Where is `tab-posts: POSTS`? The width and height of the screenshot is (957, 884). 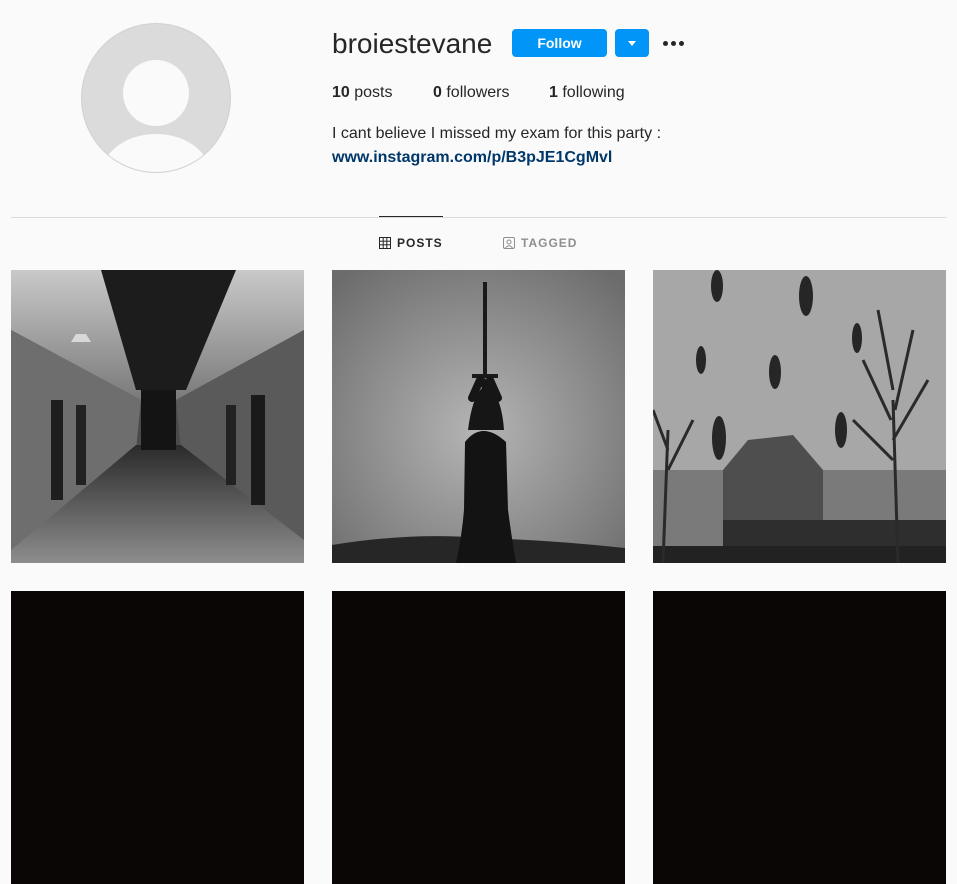 tab-posts: POSTS is located at coordinates (411, 242).